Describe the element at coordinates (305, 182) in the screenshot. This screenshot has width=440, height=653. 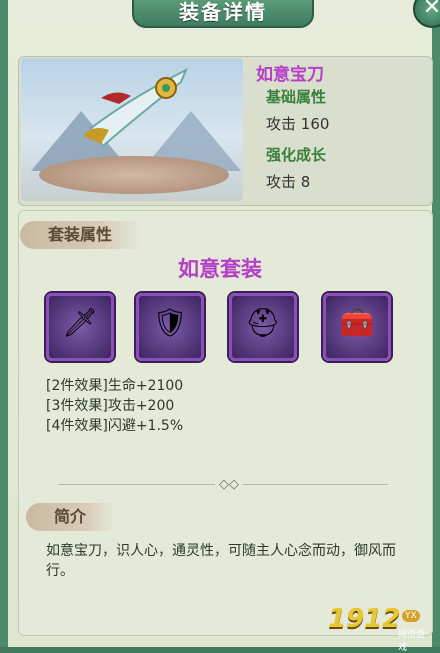
I see `growth-attack-value: 8` at that location.